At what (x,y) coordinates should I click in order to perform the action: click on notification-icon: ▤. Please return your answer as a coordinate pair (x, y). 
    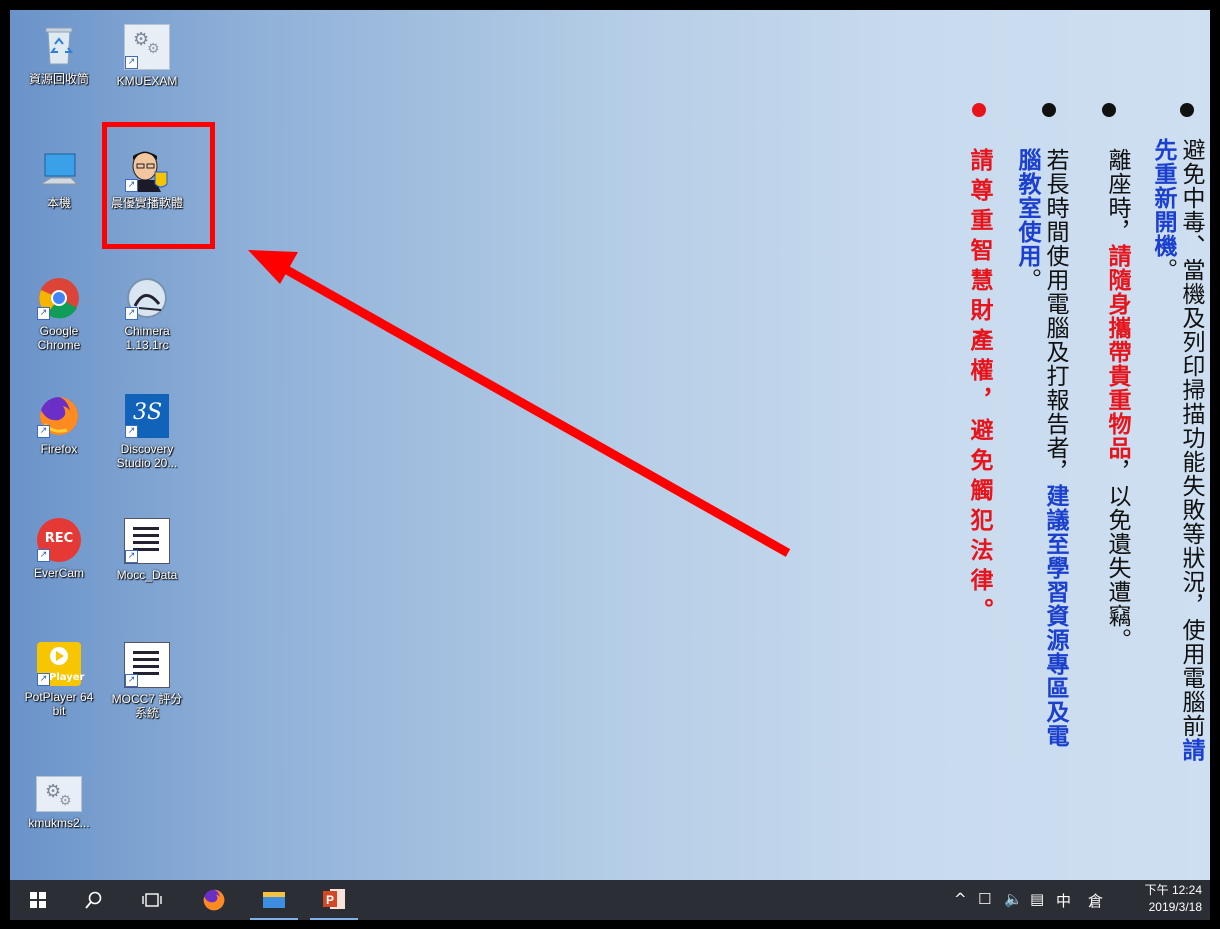
    Looking at the image, I should click on (1037, 899).